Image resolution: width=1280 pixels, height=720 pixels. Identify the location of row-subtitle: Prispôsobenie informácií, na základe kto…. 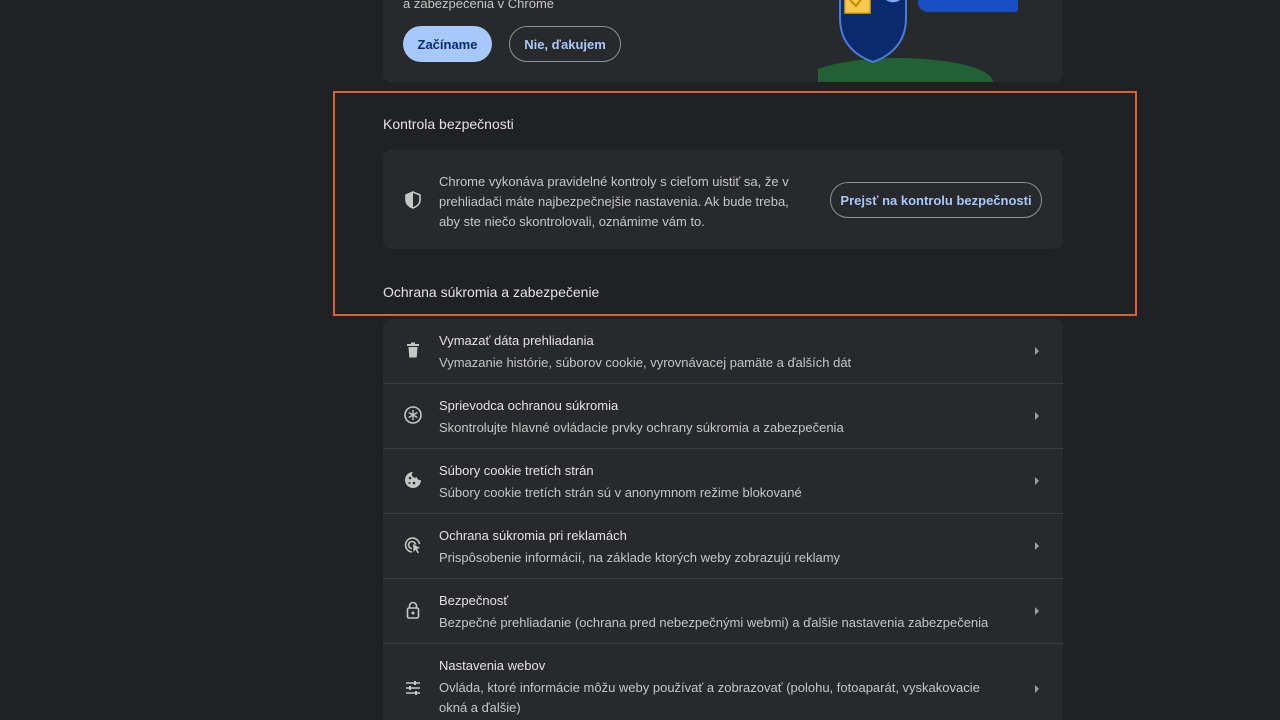
(640, 557).